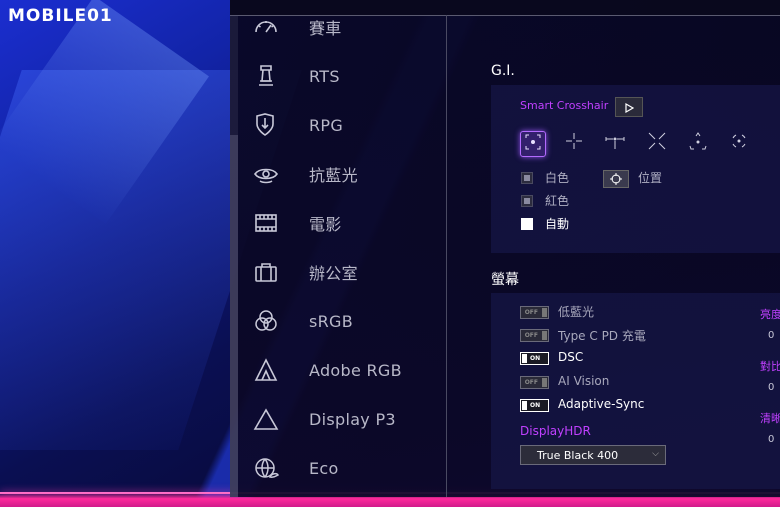 The width and height of the screenshot is (780, 507). I want to click on dsc-toggle: ON, so click(534, 358).